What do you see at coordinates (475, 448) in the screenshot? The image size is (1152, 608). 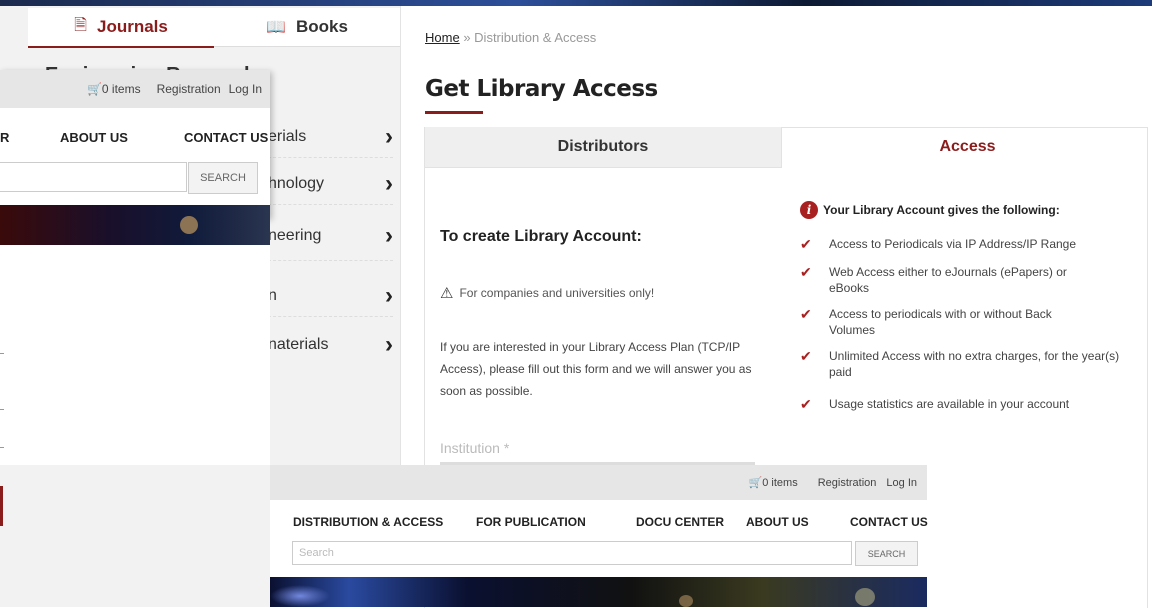 I see `institution-label: Institution *` at bounding box center [475, 448].